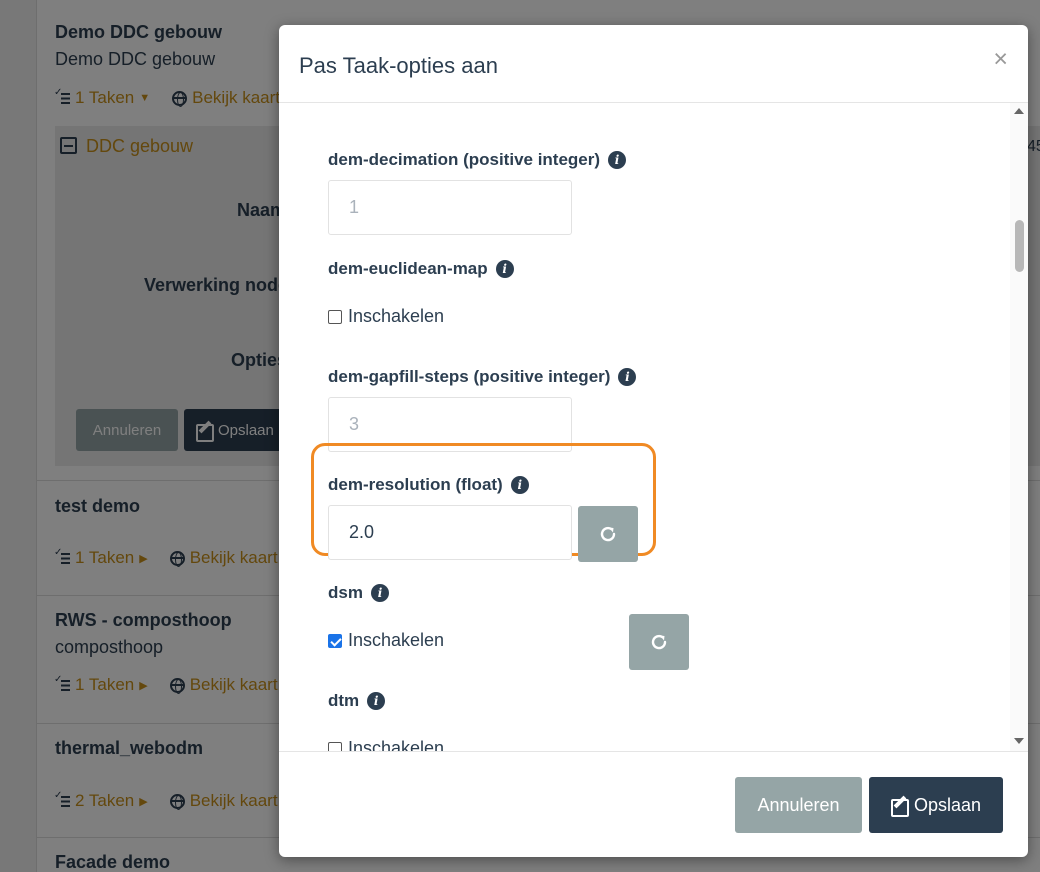  I want to click on option-label-dtm: dtm i, so click(357, 701).